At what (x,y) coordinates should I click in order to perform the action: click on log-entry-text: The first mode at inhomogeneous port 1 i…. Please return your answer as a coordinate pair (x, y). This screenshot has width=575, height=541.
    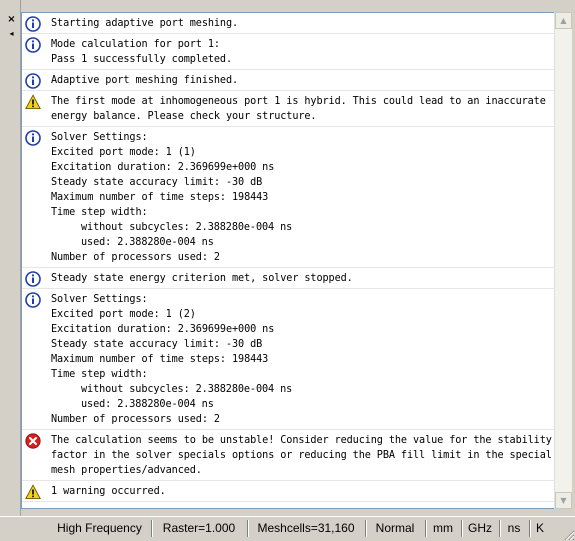
    Looking at the image, I should click on (301, 109).